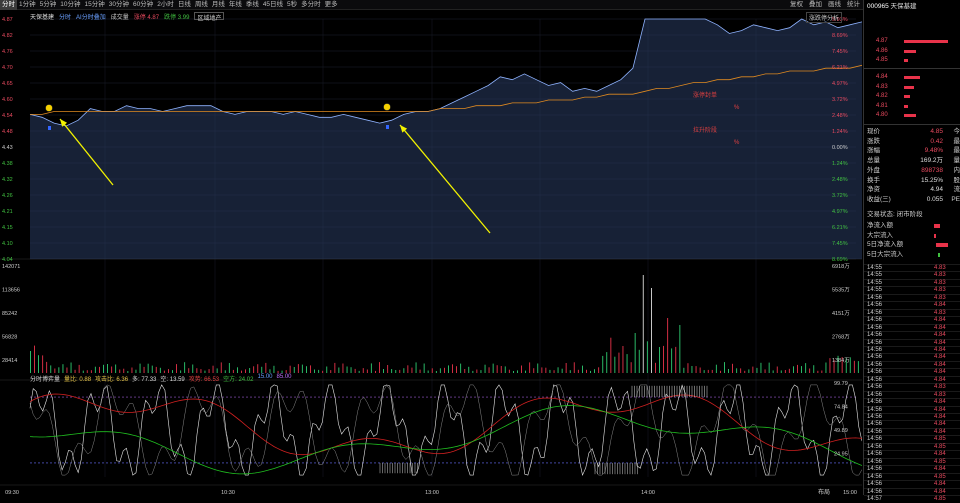  Describe the element at coordinates (912, 275) in the screenshot. I see `tick-row: 14:554.83` at that location.